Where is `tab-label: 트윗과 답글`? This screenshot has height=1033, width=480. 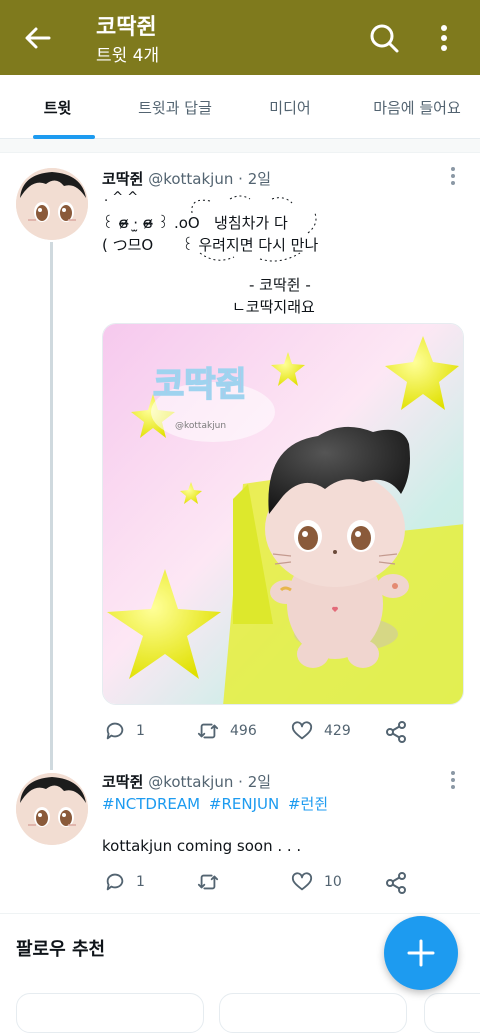
tab-label: 트윗과 답글 is located at coordinates (175, 107).